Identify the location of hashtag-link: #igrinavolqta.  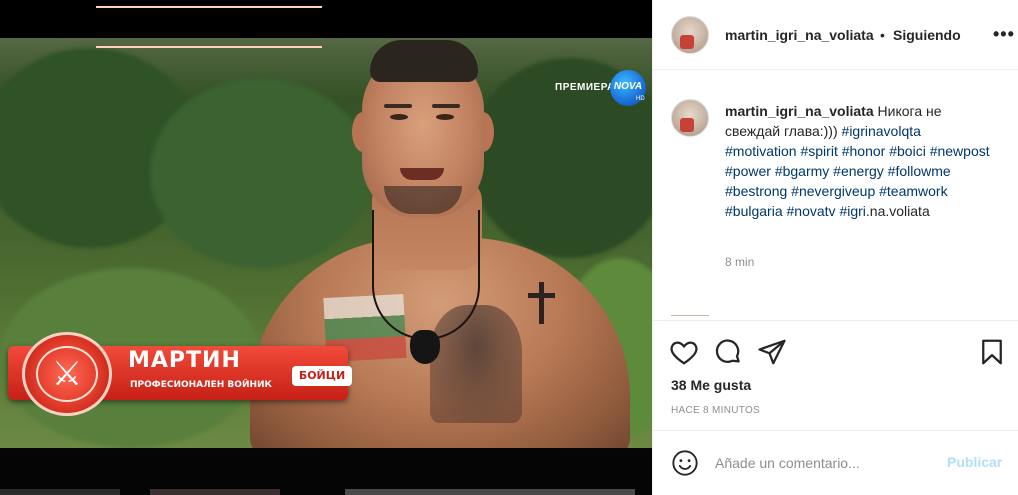
(881, 131).